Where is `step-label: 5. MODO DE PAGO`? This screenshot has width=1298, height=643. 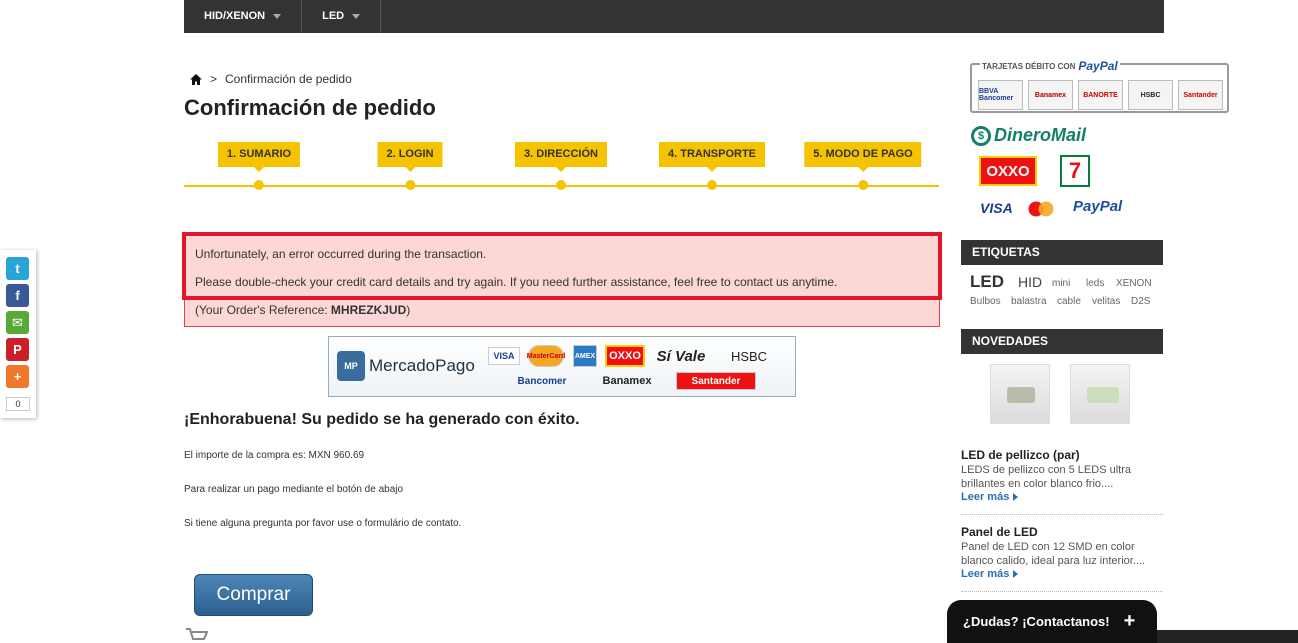 step-label: 5. MODO DE PAGO is located at coordinates (863, 154).